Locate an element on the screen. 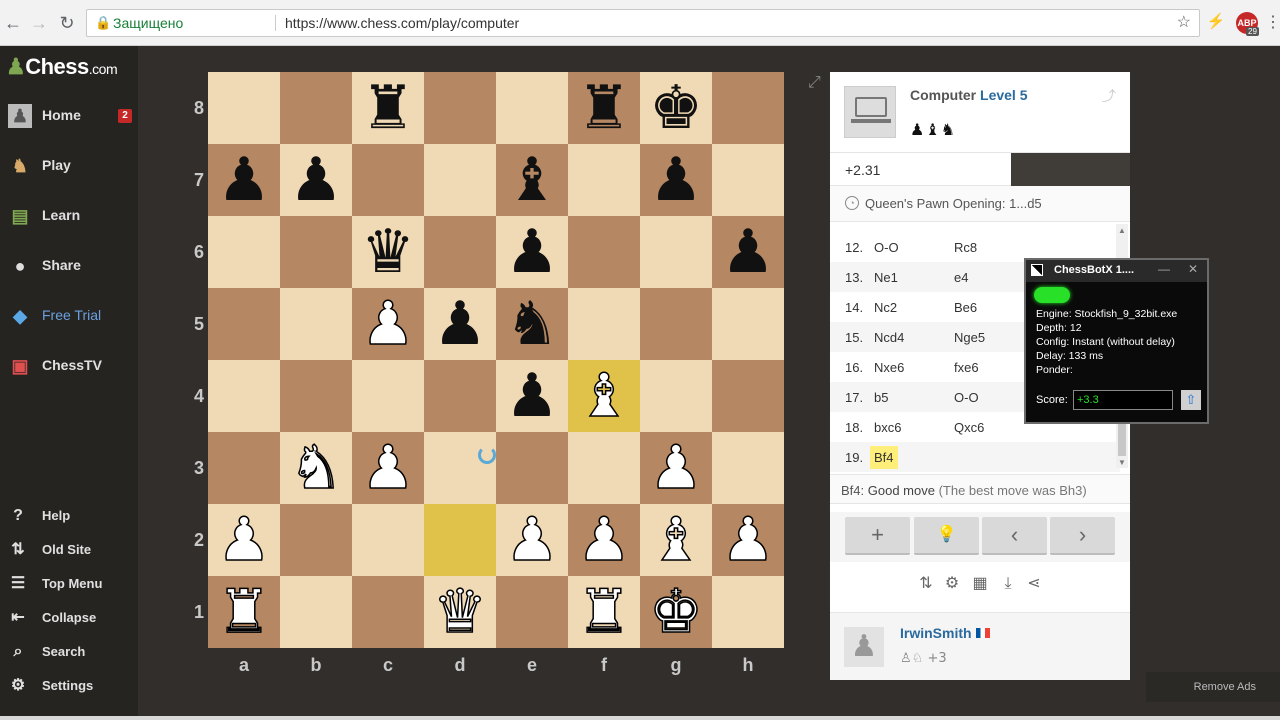 The width and height of the screenshot is (1280, 720). square-h6: ♟ is located at coordinates (748, 252).